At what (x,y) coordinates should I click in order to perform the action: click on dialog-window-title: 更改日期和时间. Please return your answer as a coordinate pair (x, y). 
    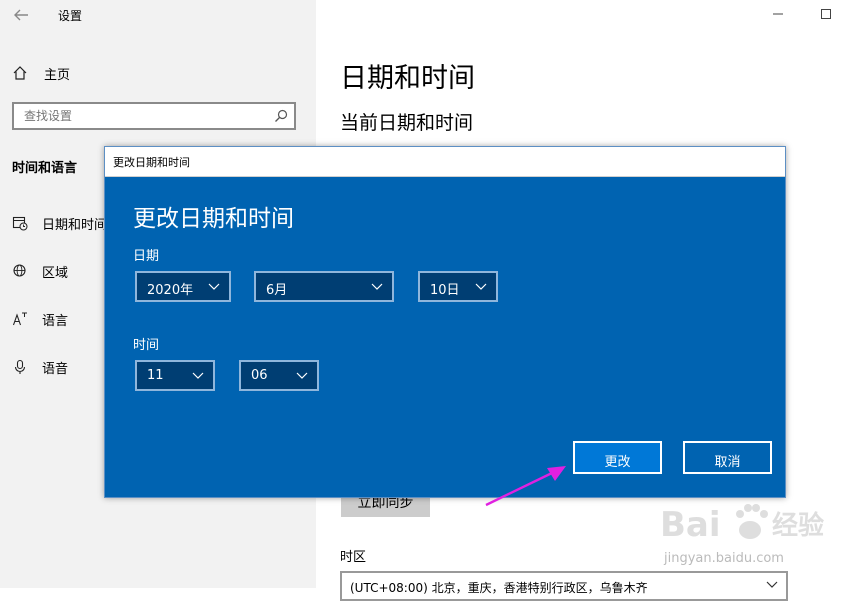
    Looking at the image, I should click on (151, 162).